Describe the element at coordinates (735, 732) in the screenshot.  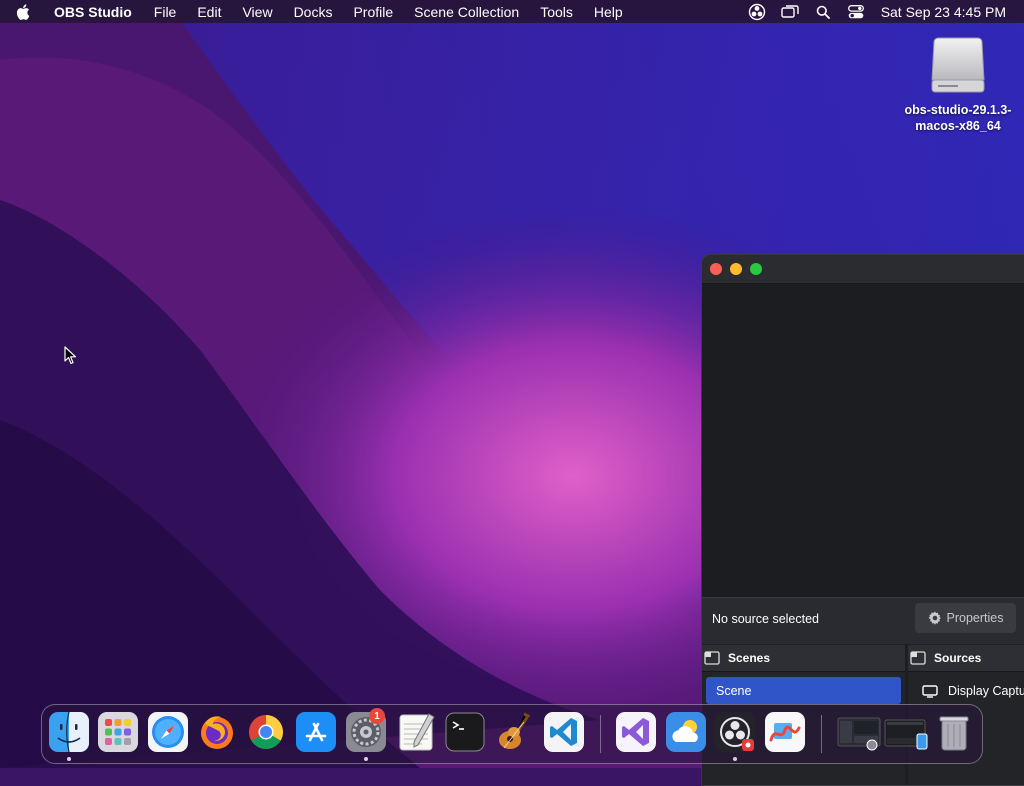
I see `dock-obs-studio-icon` at that location.